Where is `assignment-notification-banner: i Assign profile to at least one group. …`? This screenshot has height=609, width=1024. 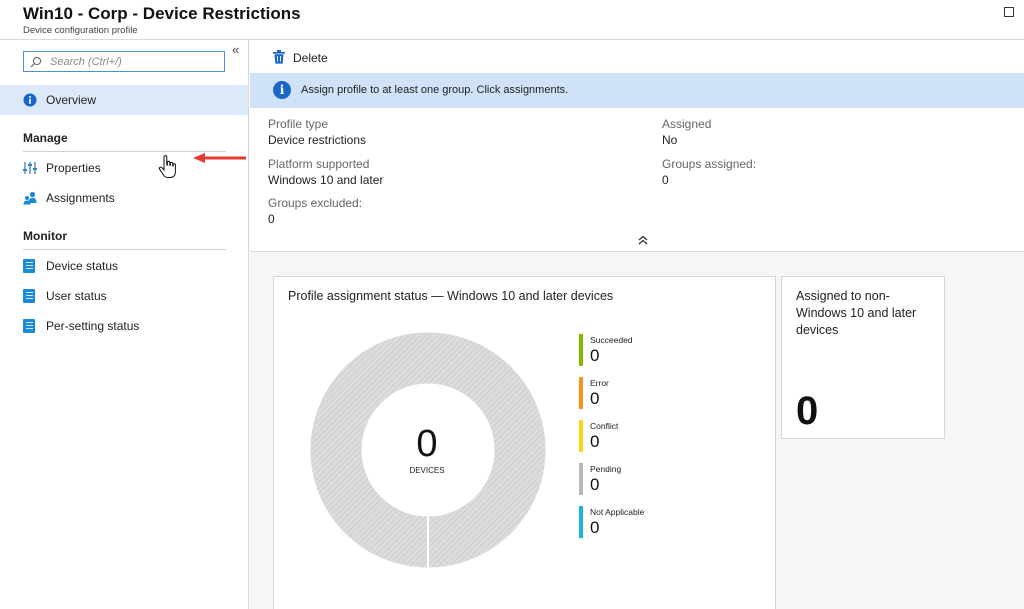
assignment-notification-banner: i Assign profile to at least one group. … is located at coordinates (637, 90).